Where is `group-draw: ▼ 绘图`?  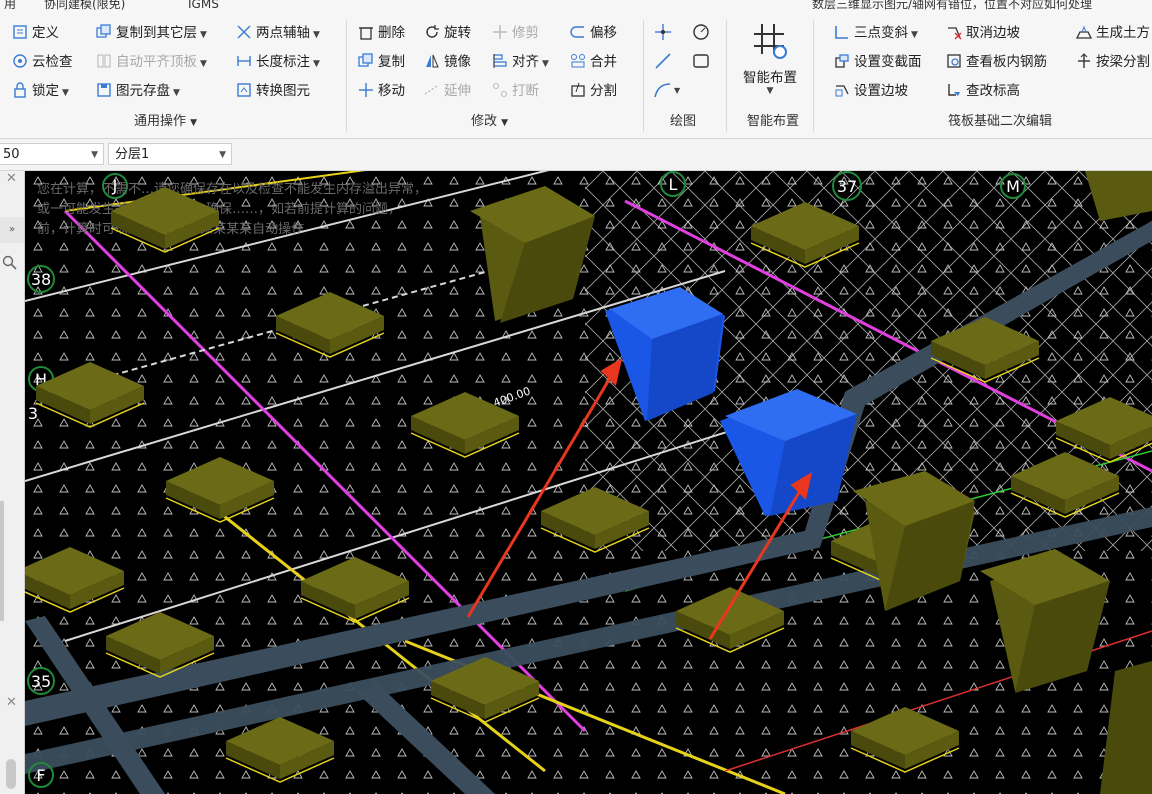
group-draw: ▼ 绘图 is located at coordinates (685, 76).